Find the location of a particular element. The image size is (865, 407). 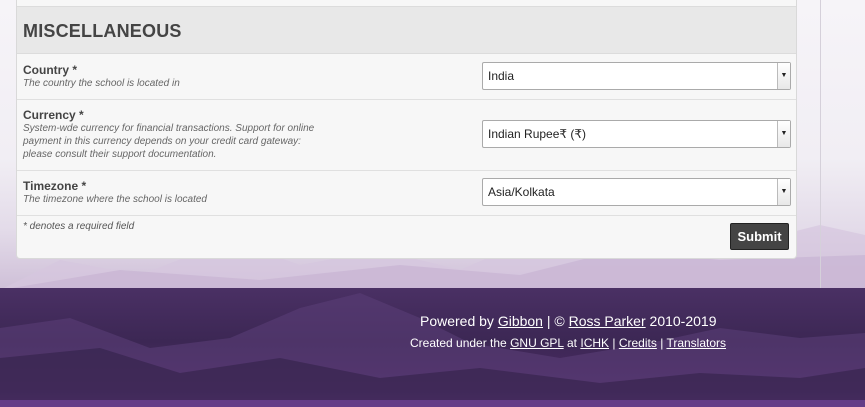

timezone-select-value: Asia/Kolkata is located at coordinates (521, 192).